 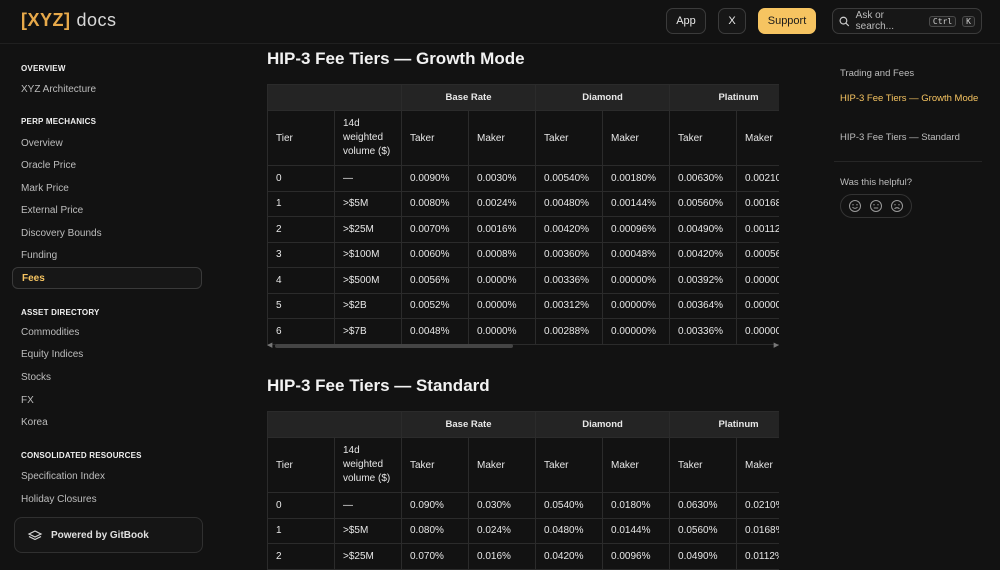 What do you see at coordinates (107, 354) in the screenshot?
I see `sidebar-item-equity-indices: Equity Indices` at bounding box center [107, 354].